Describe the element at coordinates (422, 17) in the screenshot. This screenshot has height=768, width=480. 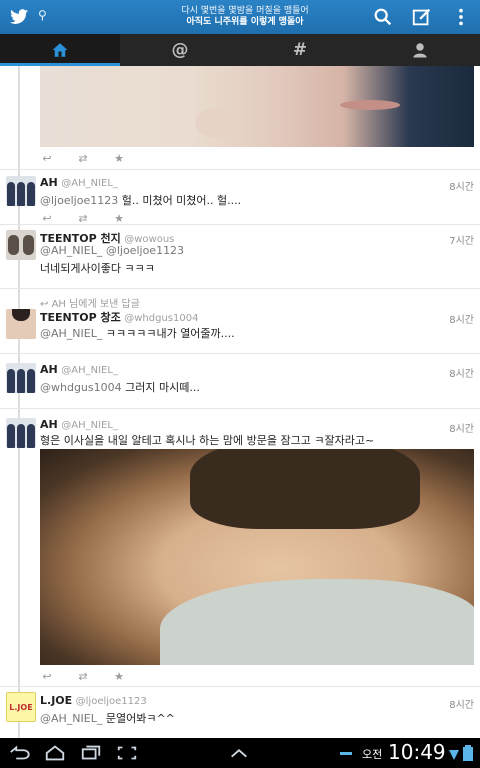
I see `compose-icon` at that location.